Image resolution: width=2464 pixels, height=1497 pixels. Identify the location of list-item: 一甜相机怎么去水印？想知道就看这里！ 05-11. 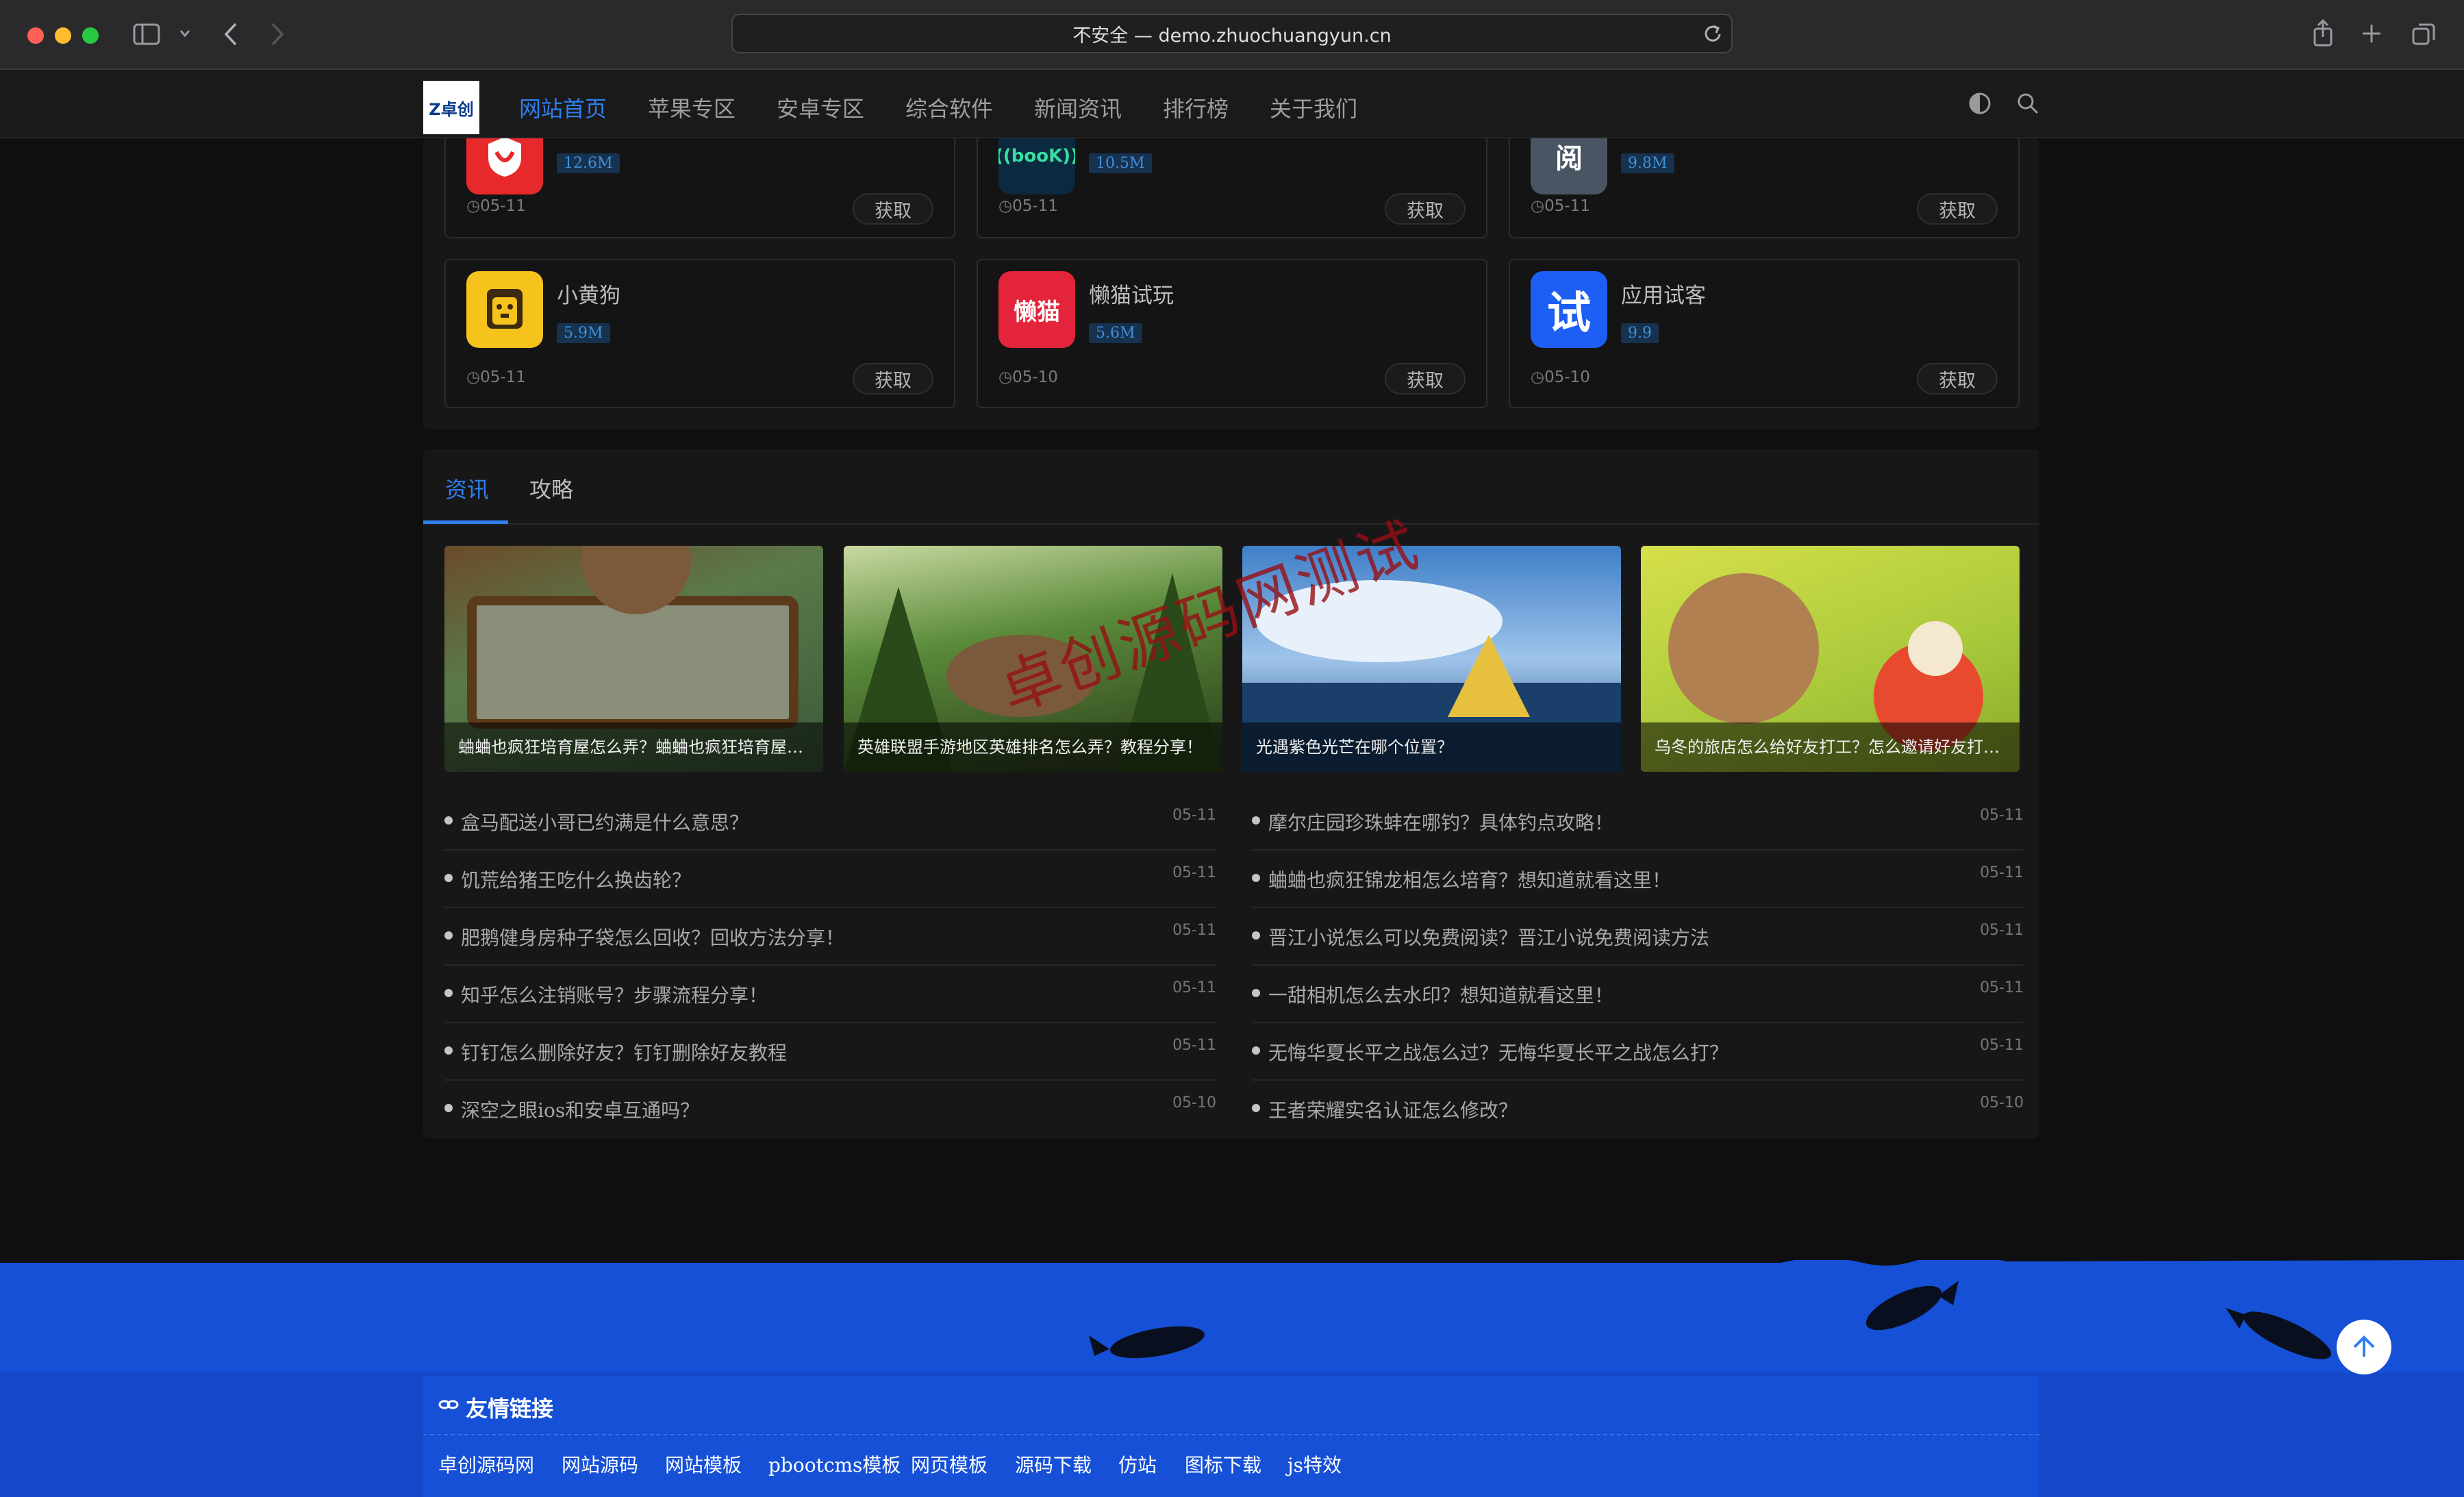
(1638, 994).